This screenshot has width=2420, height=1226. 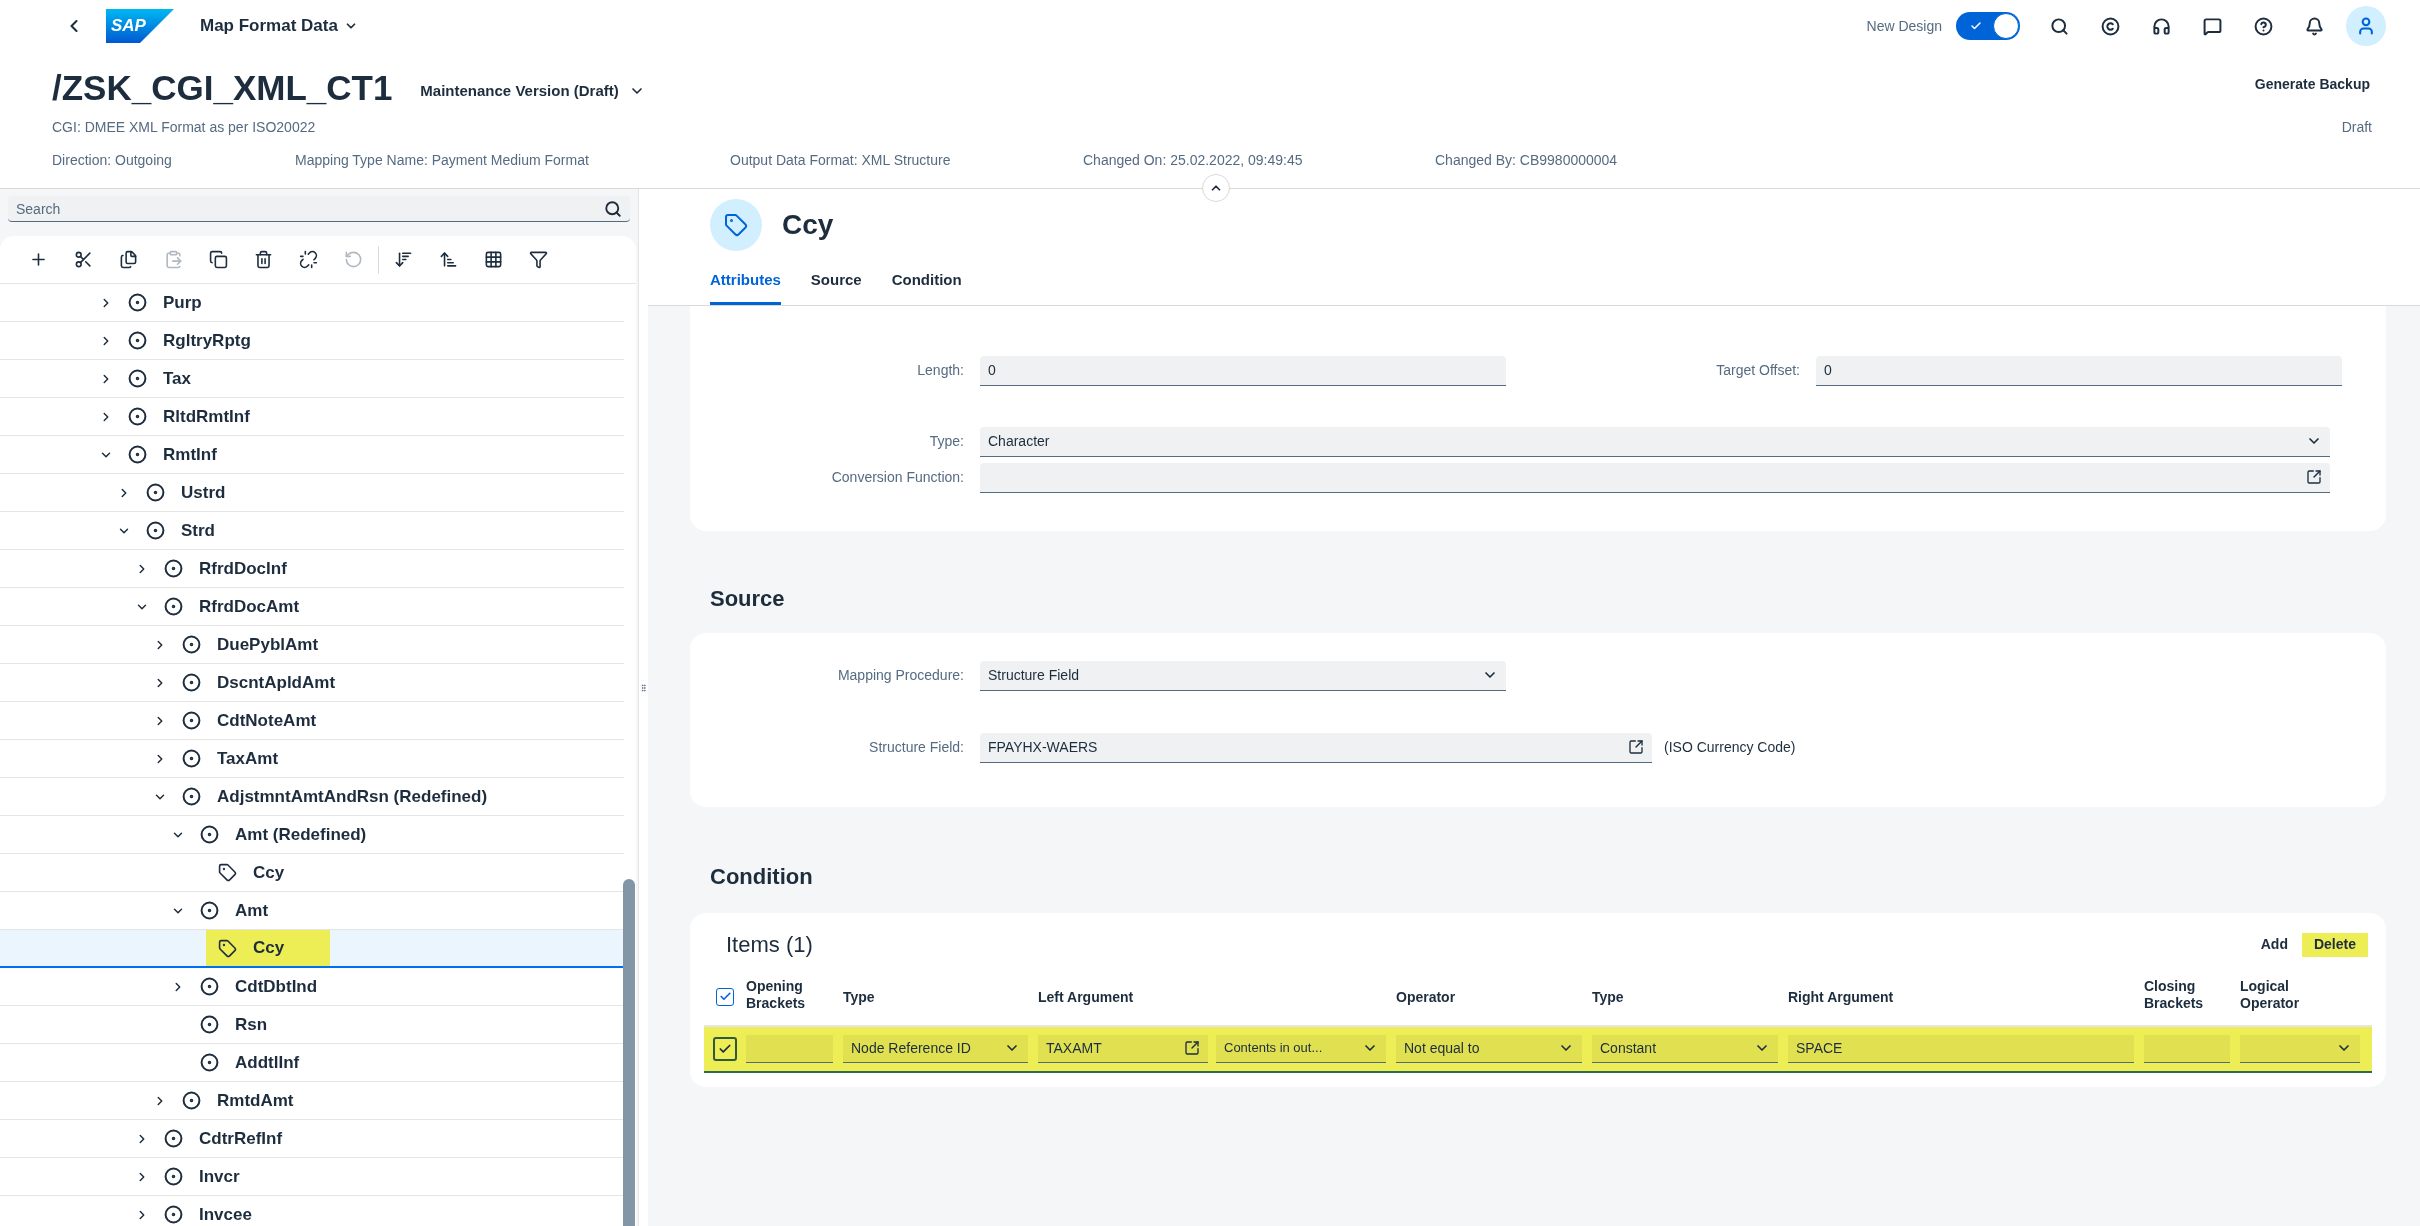 I want to click on node-label: Invcee, so click(x=225, y=1214).